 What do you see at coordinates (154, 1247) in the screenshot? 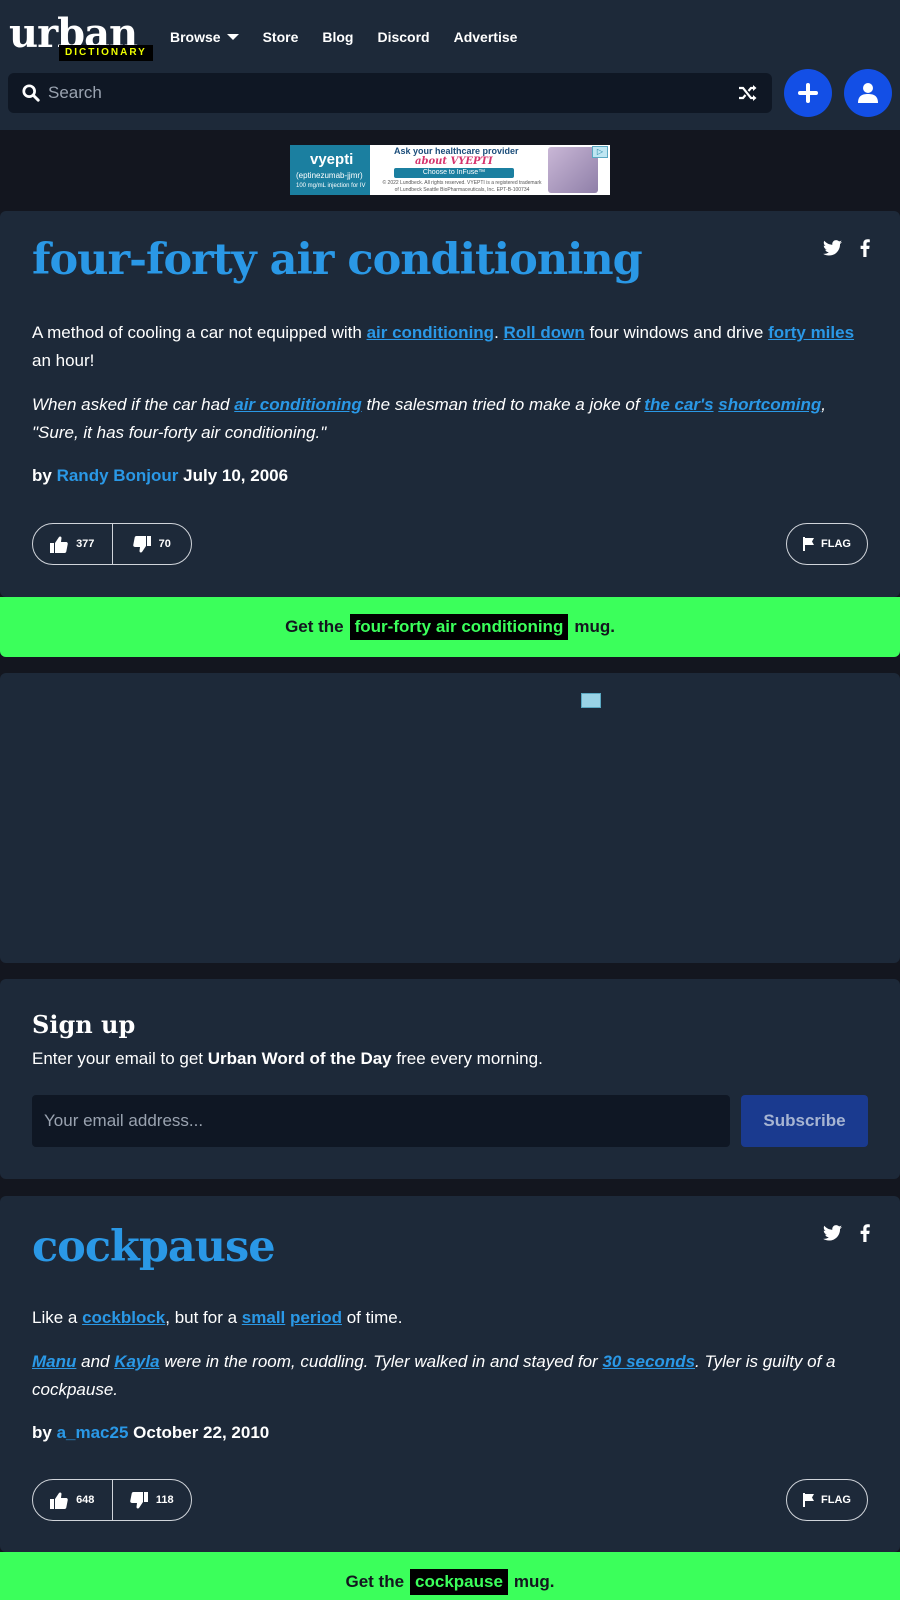
I see `definition-word: cockpause` at bounding box center [154, 1247].